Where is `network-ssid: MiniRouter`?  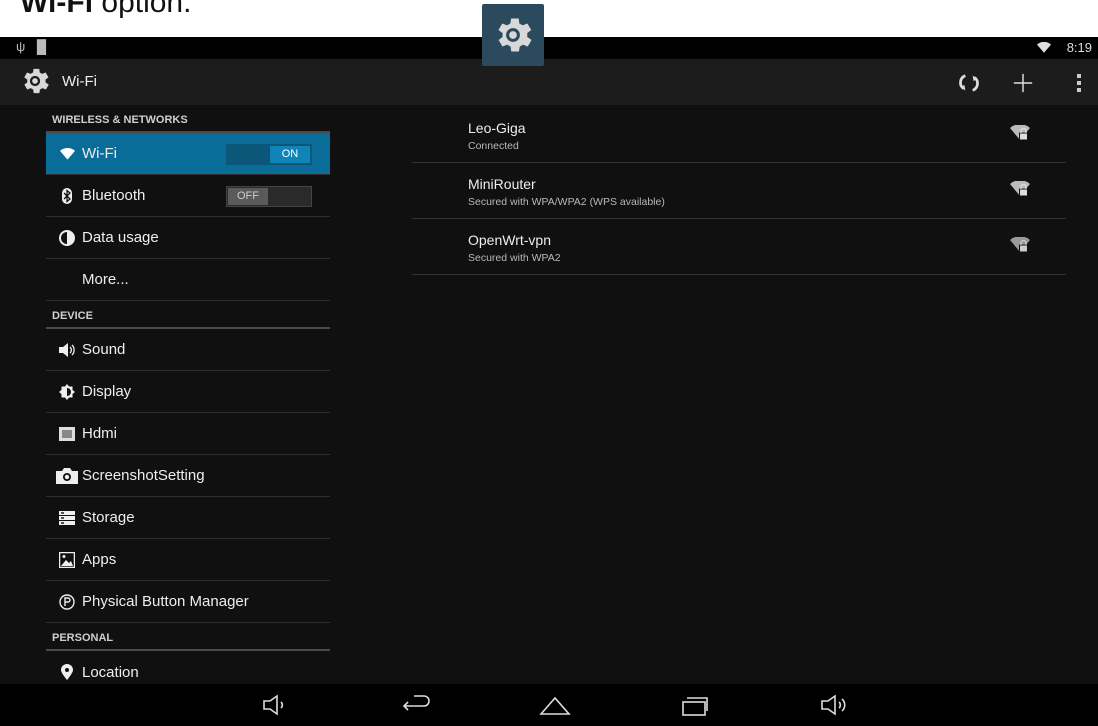
network-ssid: MiniRouter is located at coordinates (502, 184).